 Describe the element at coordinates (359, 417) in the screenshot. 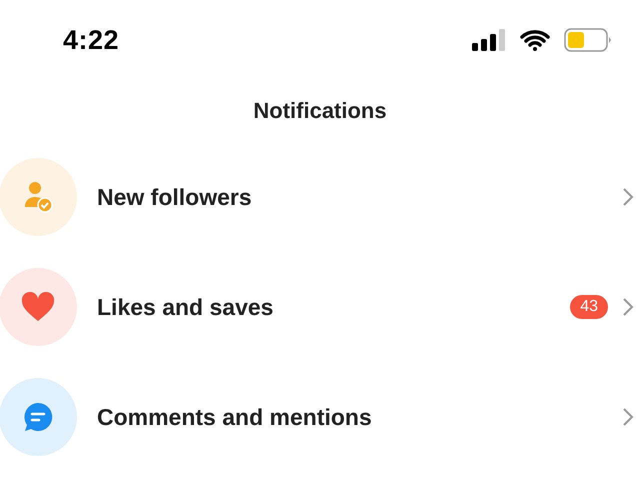

I see `notification-item: Comments and mentions` at that location.